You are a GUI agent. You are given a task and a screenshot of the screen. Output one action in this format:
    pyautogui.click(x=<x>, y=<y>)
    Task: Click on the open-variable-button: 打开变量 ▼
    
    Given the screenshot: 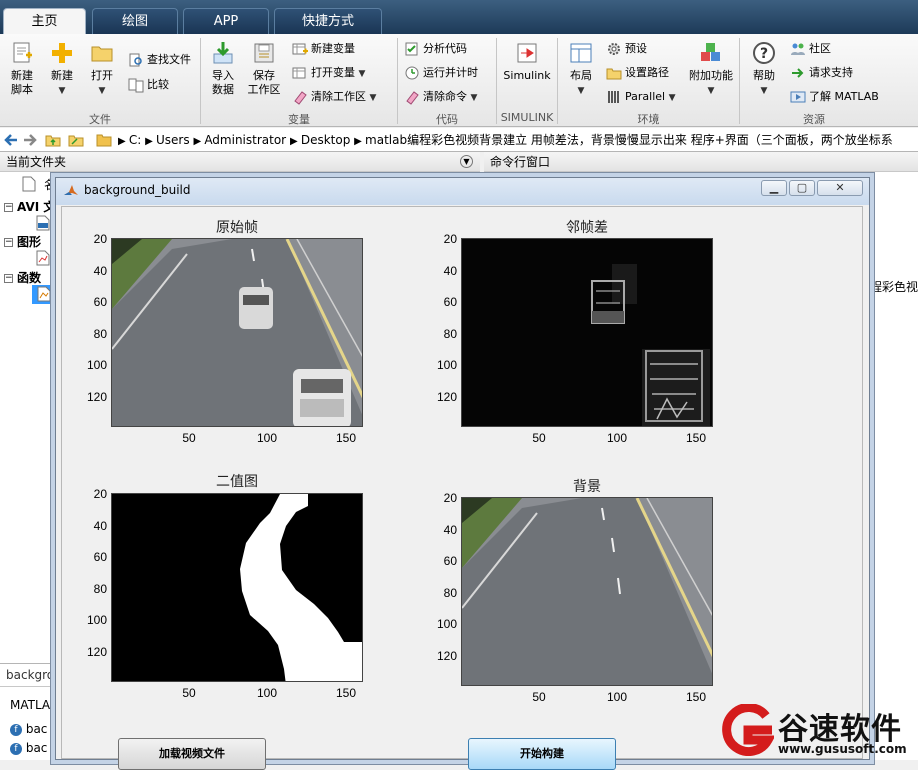 What is the action you would take?
    pyautogui.click(x=328, y=73)
    